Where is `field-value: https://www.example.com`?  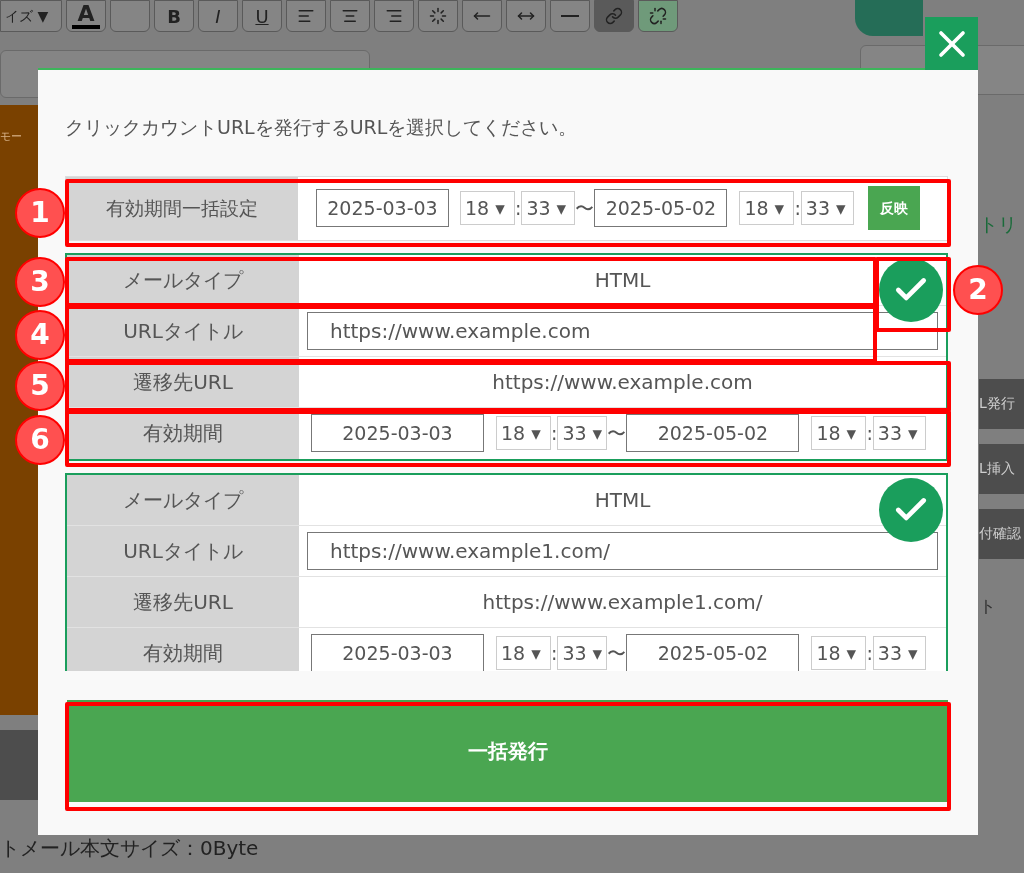
field-value: https://www.example.com is located at coordinates (622, 382).